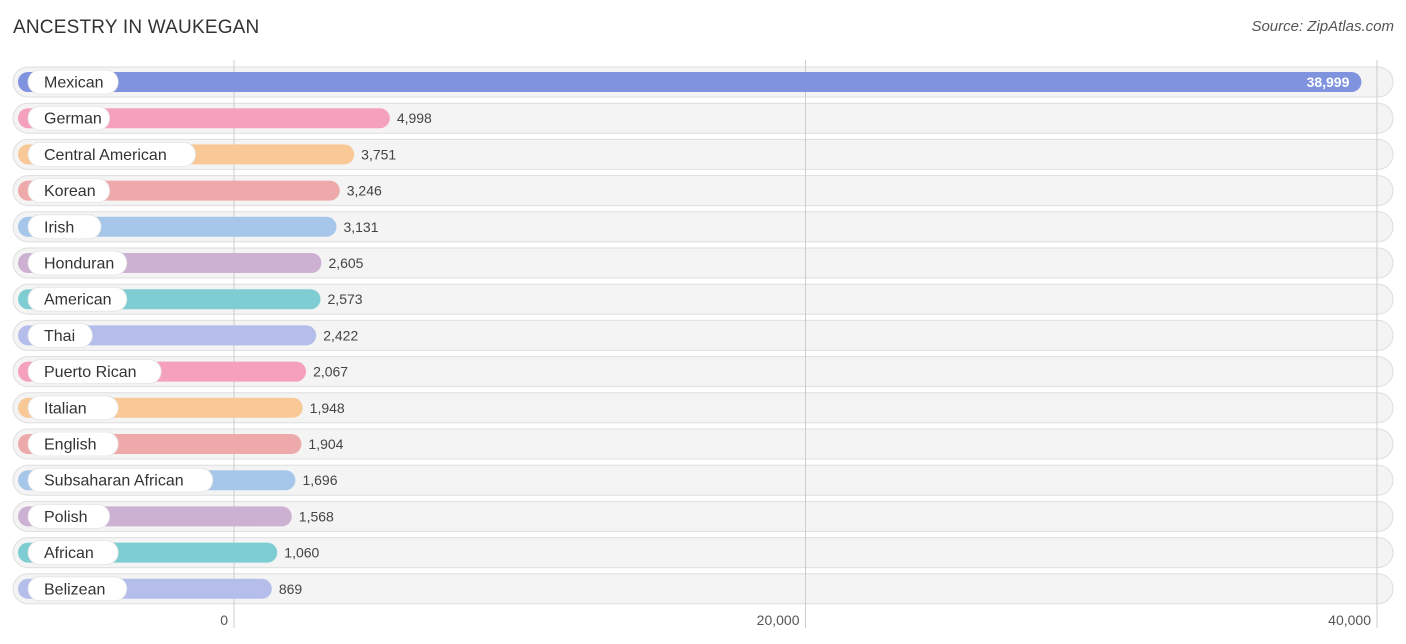 The image size is (1406, 644). What do you see at coordinates (59, 336) in the screenshot?
I see `category-label: Thai` at bounding box center [59, 336].